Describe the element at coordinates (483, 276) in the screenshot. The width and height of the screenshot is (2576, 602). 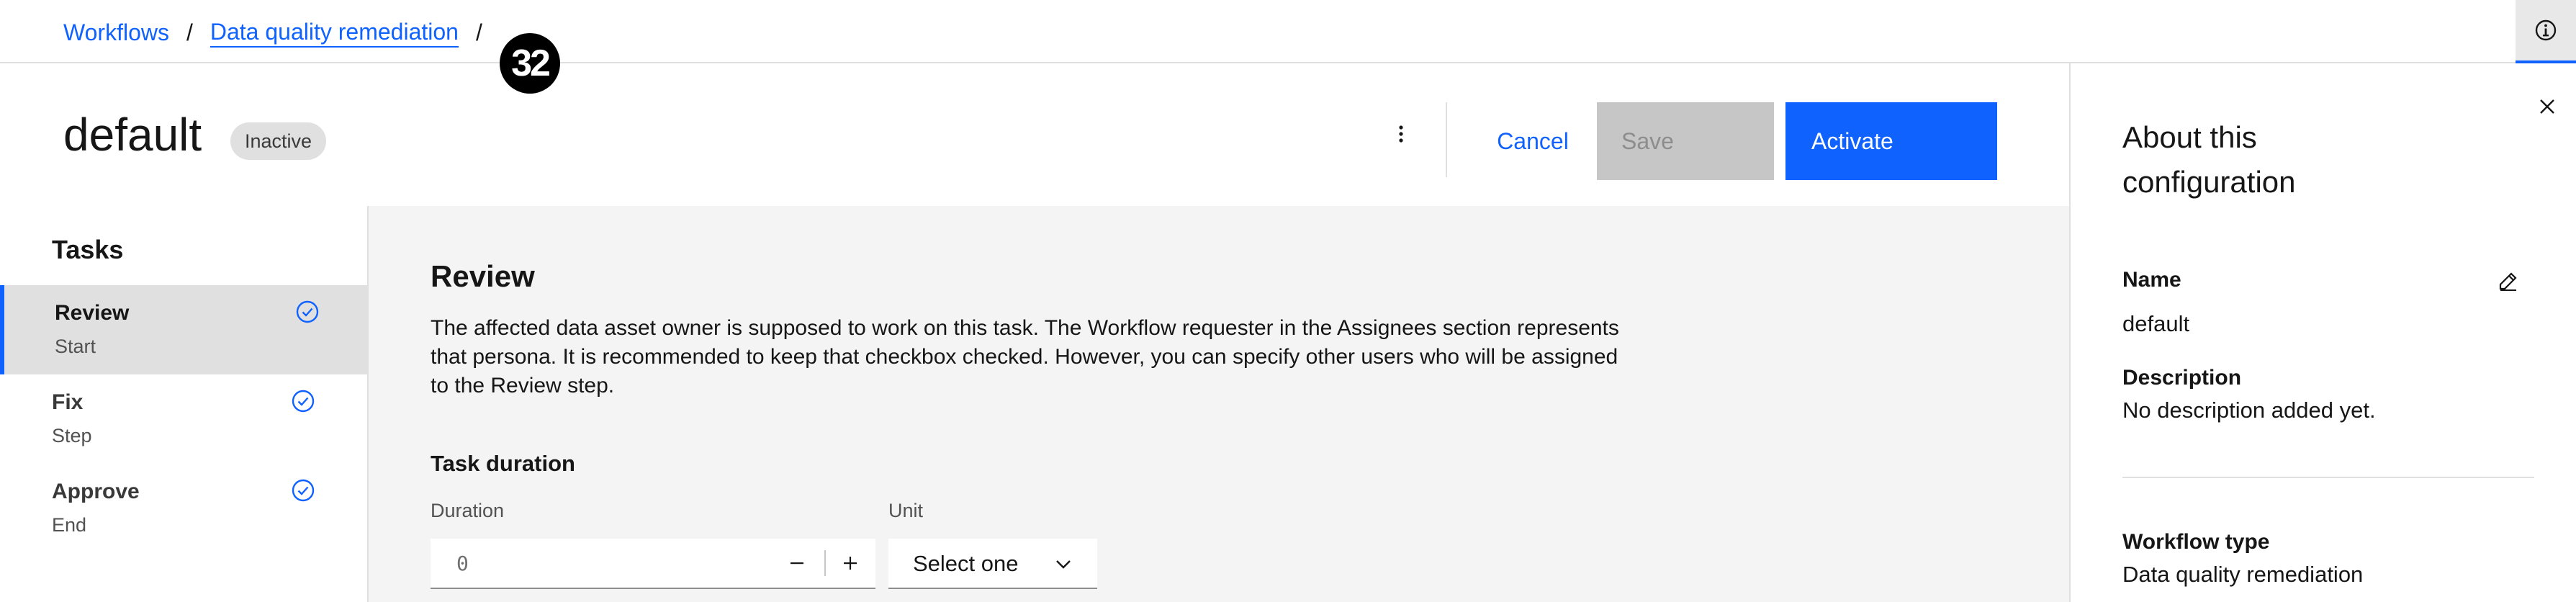
I see `task-title: Review` at that location.